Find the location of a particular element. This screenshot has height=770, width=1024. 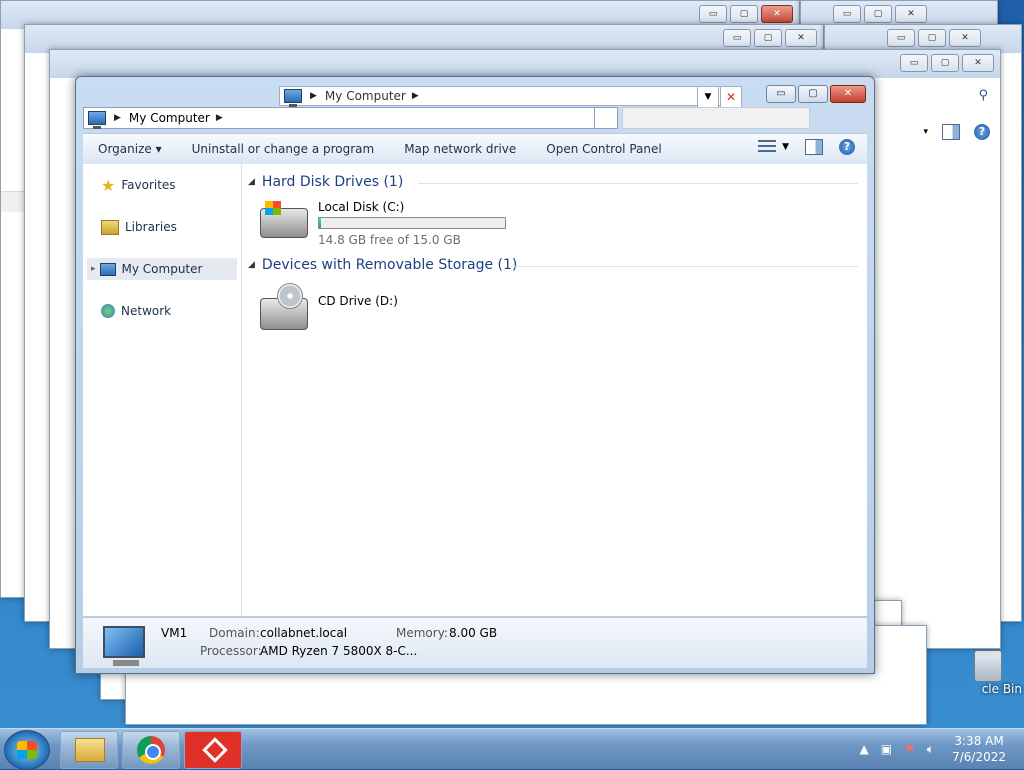

action-center-icon: ⚑ is located at coordinates (909, 749).